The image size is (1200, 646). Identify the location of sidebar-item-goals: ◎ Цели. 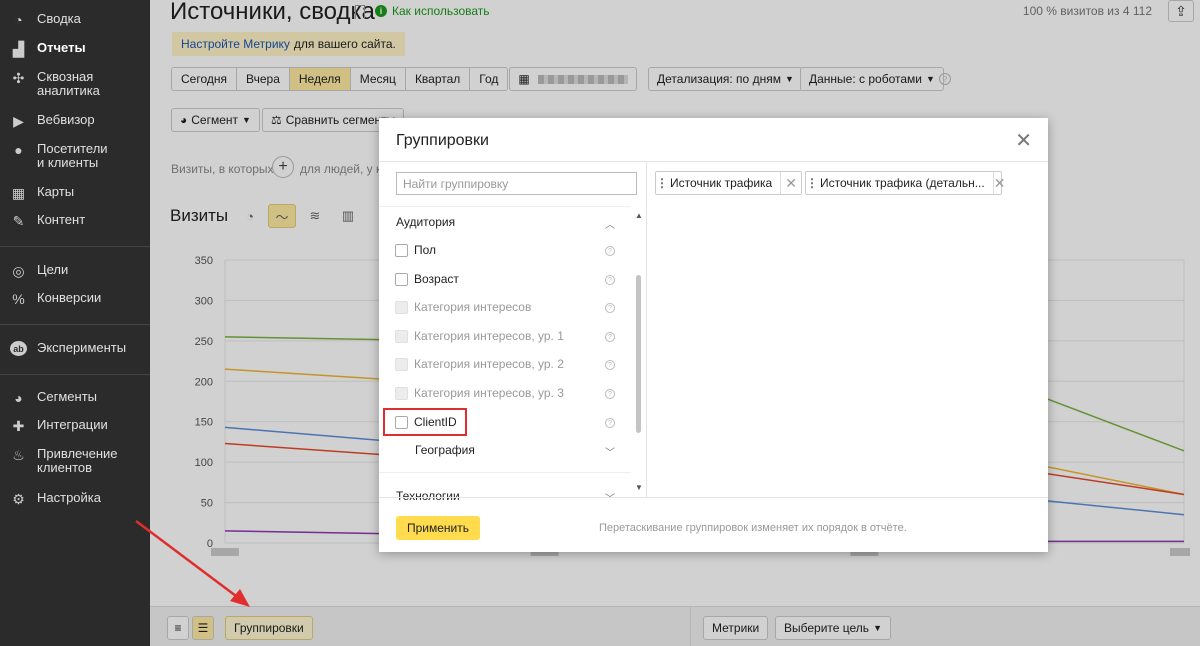
(39, 270).